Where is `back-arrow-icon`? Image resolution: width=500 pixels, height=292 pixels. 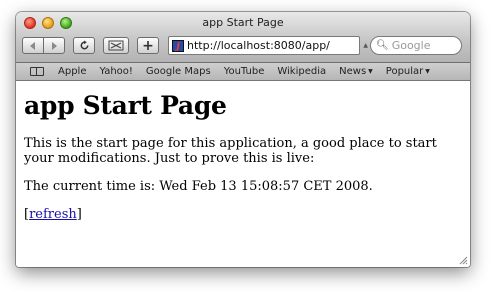 back-arrow-icon is located at coordinates (32, 45).